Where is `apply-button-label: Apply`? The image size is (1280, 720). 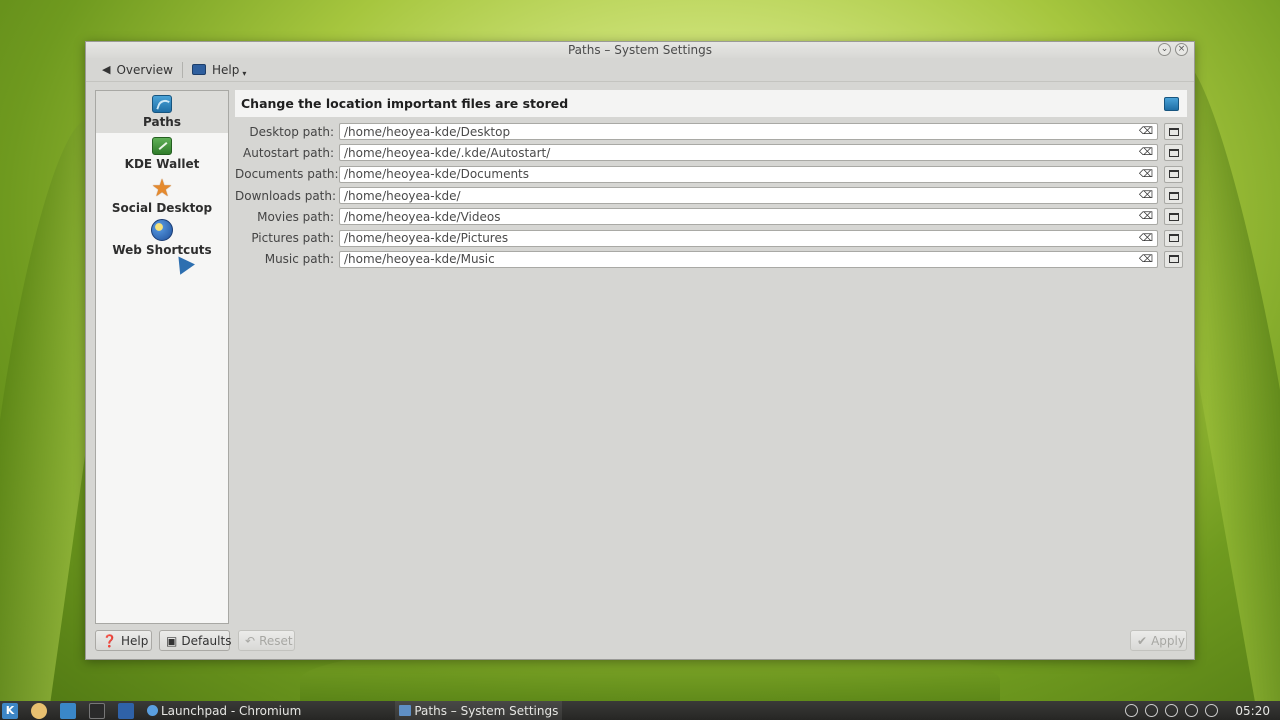
apply-button-label: Apply is located at coordinates (1168, 640).